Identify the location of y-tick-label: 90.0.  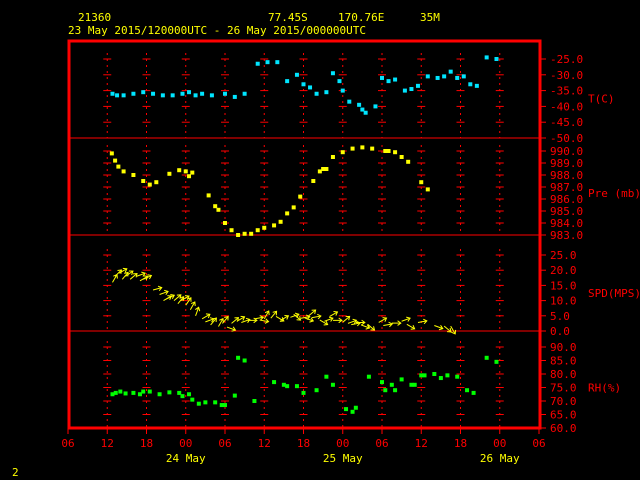
(563, 347).